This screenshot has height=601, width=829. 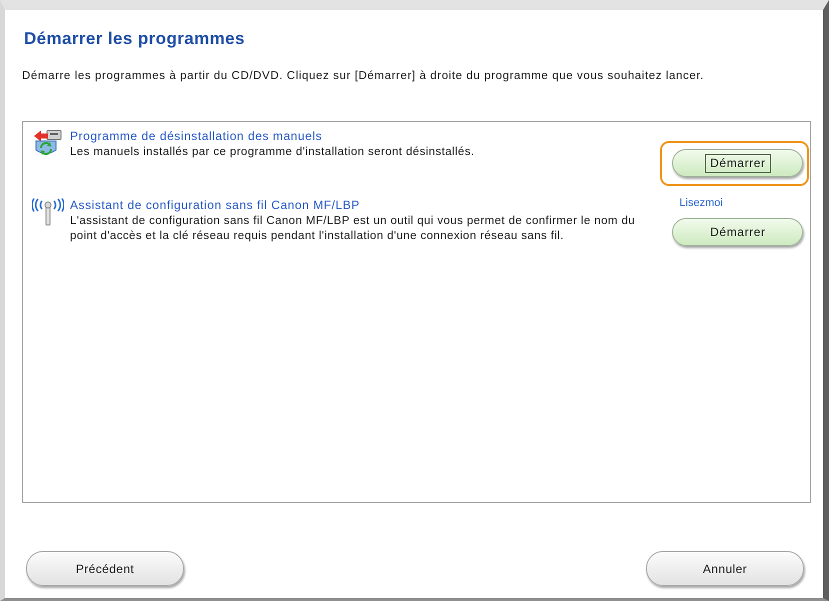 I want to click on page-title: Démarrer les programmes, so click(x=135, y=38).